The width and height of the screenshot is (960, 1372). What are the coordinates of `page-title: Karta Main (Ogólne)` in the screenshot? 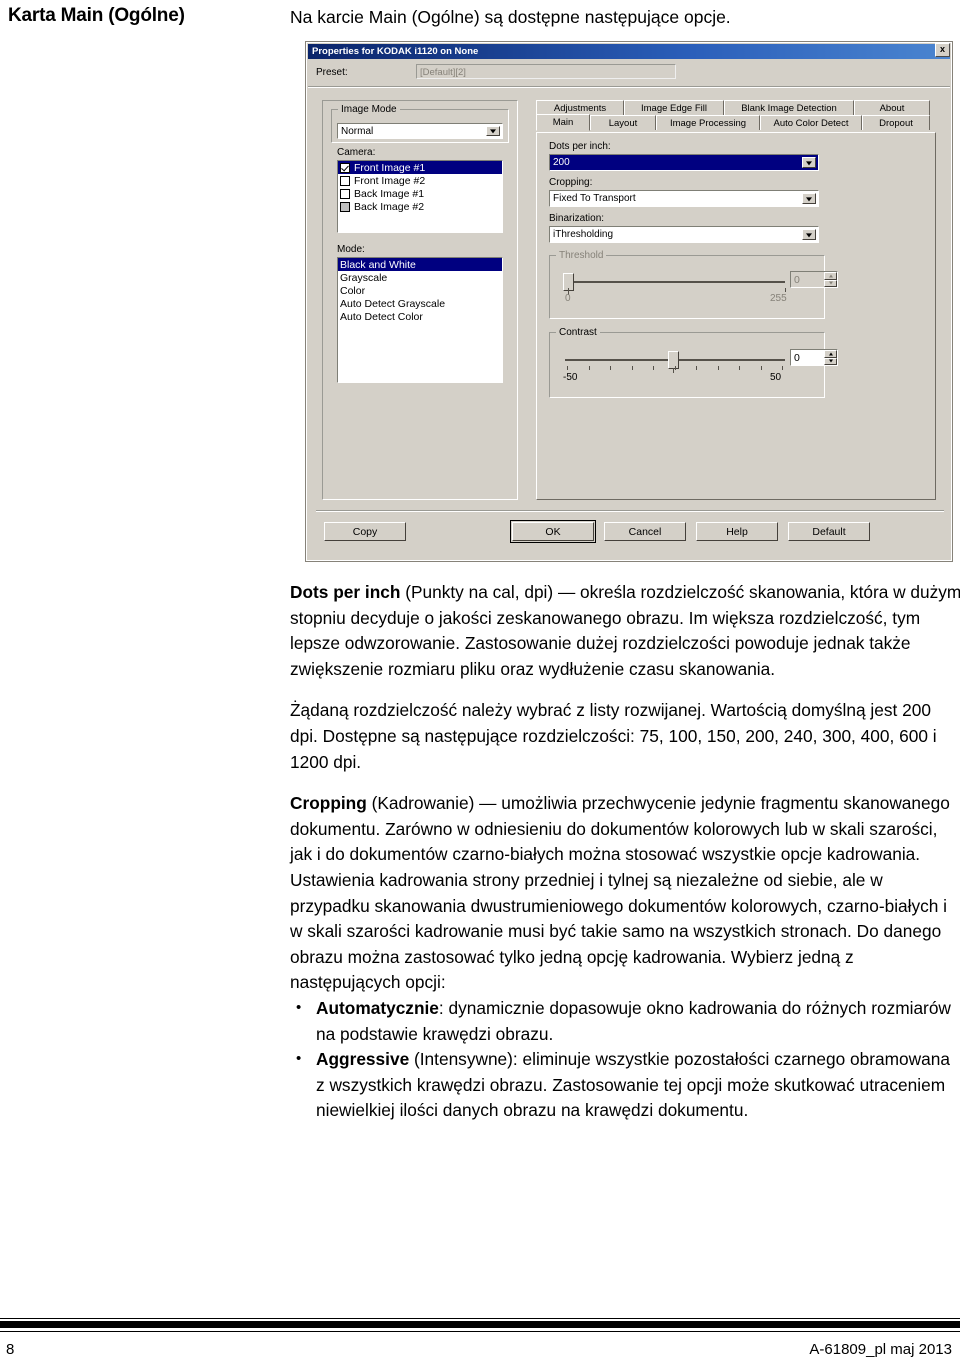 It's located at (96, 15).